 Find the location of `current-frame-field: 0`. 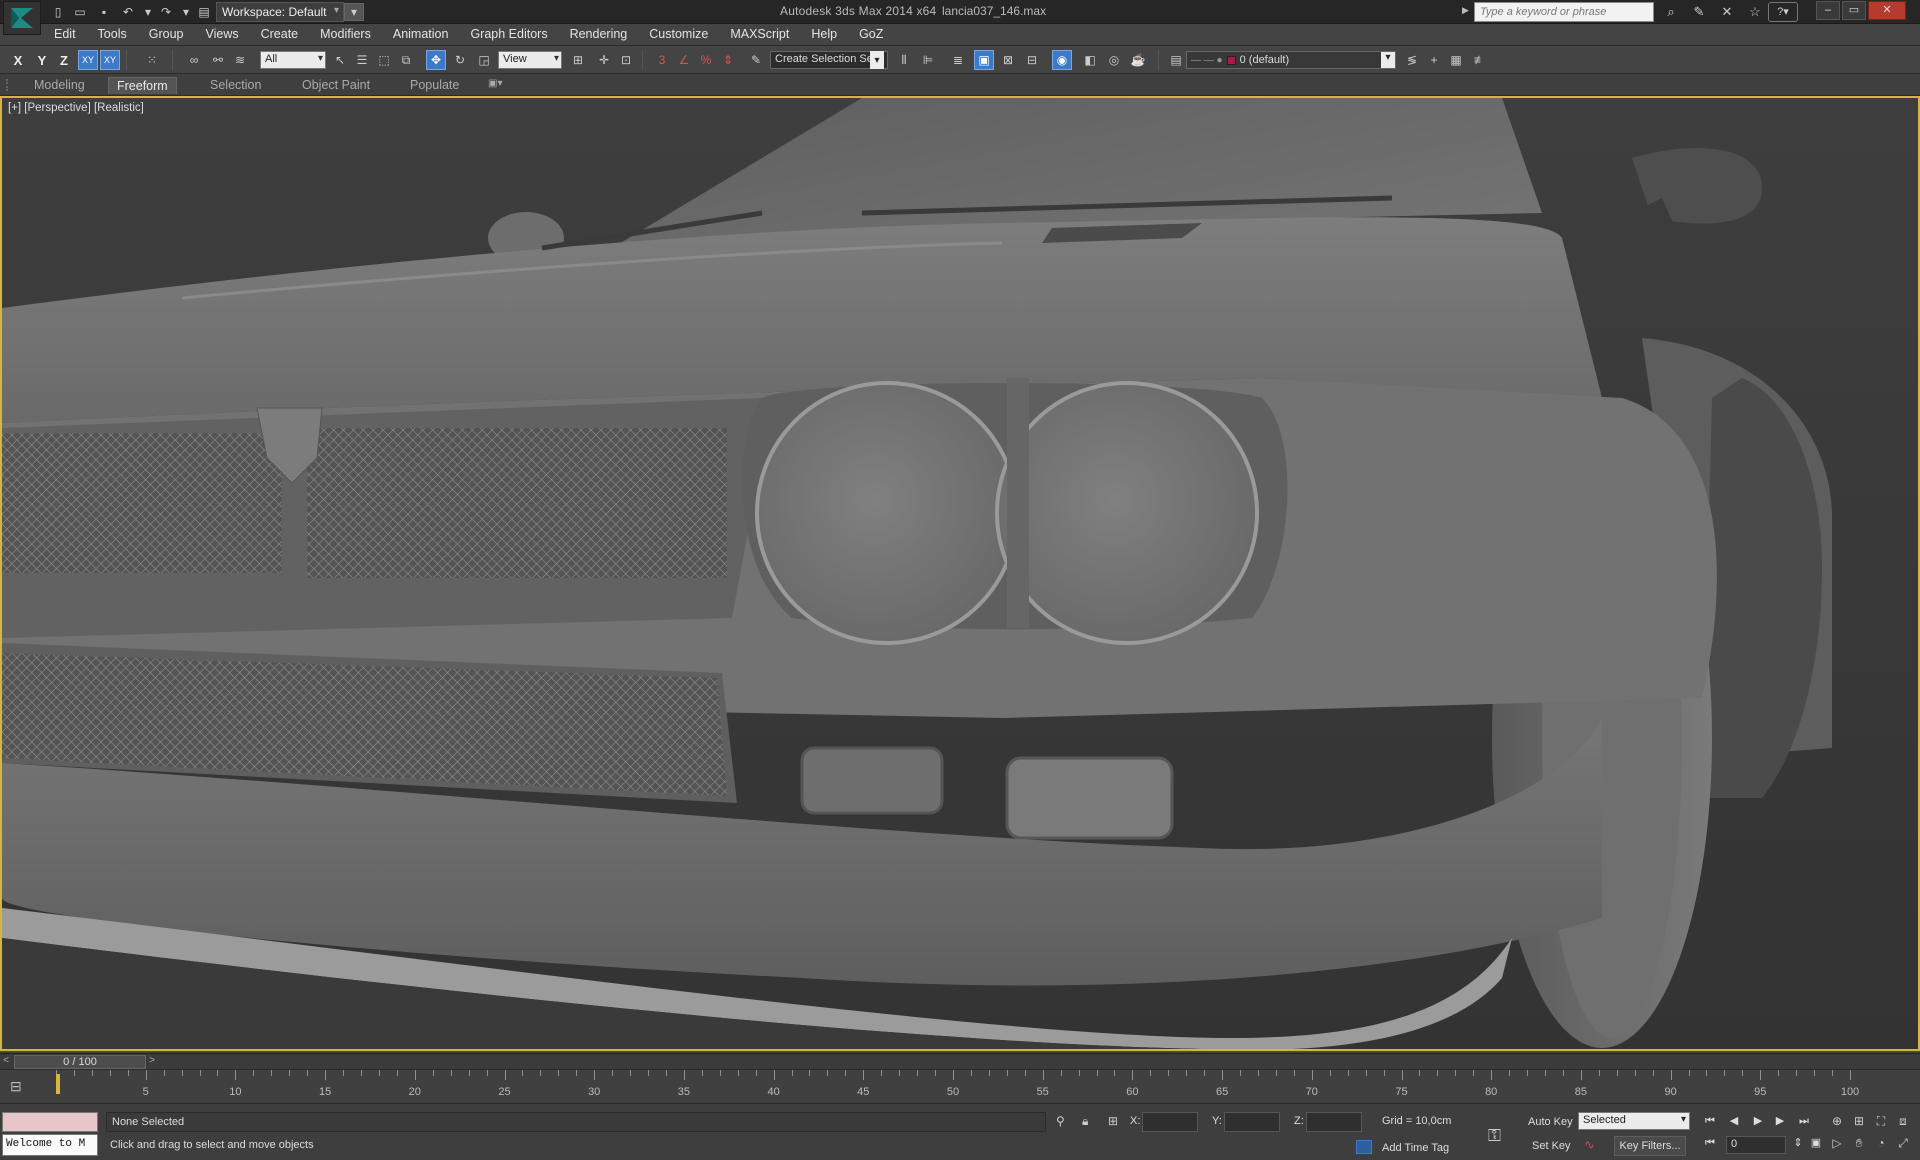

current-frame-field: 0 is located at coordinates (1756, 1145).